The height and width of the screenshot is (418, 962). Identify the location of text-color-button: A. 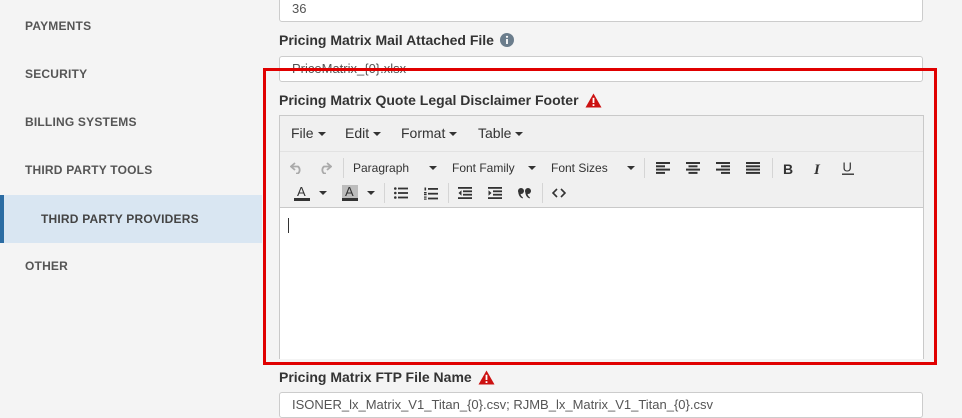
(302, 193).